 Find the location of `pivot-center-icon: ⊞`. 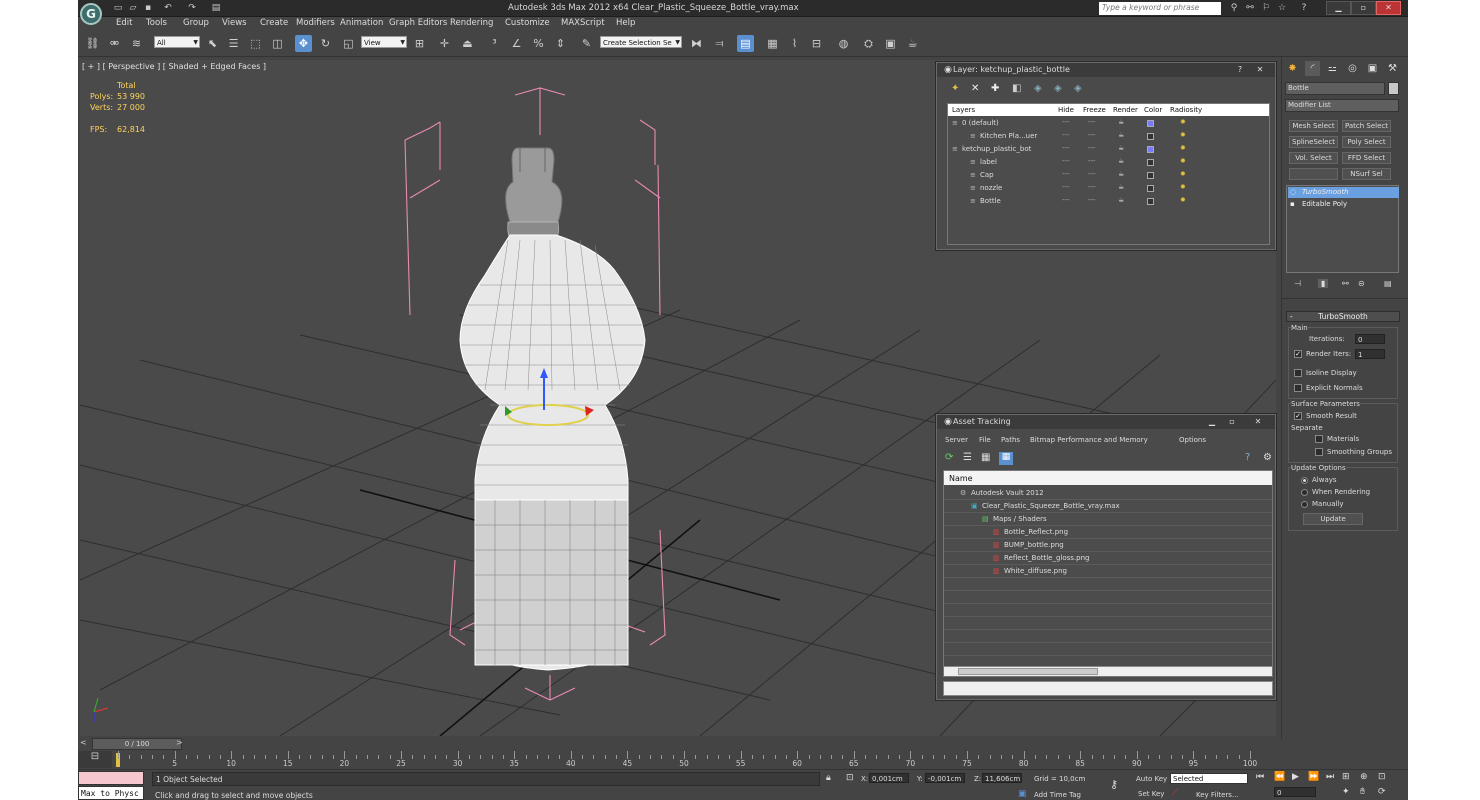

pivot-center-icon: ⊞ is located at coordinates (419, 43).